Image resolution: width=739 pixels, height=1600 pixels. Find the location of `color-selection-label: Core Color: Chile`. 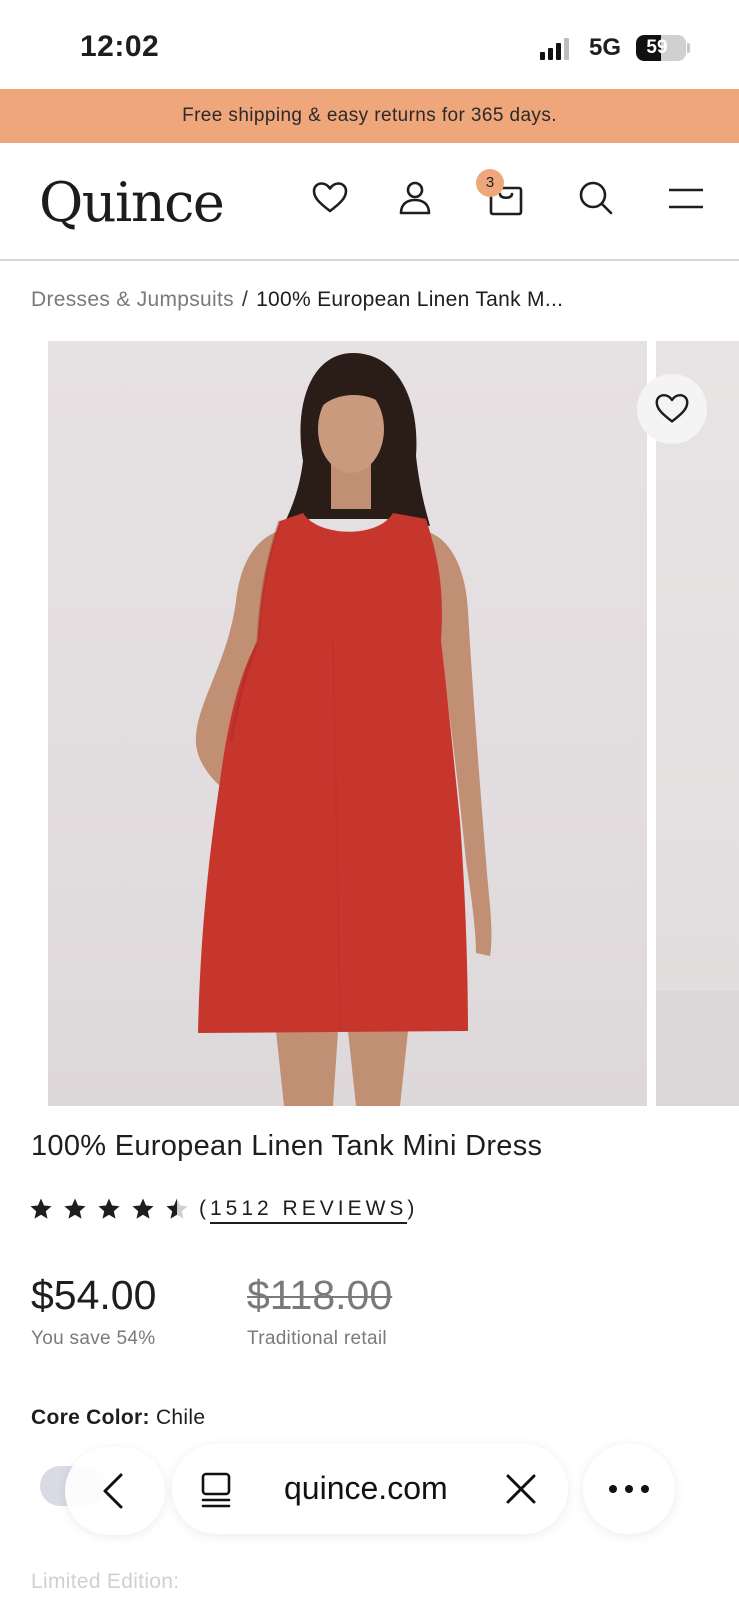

color-selection-label: Core Color: Chile is located at coordinates (118, 1418).